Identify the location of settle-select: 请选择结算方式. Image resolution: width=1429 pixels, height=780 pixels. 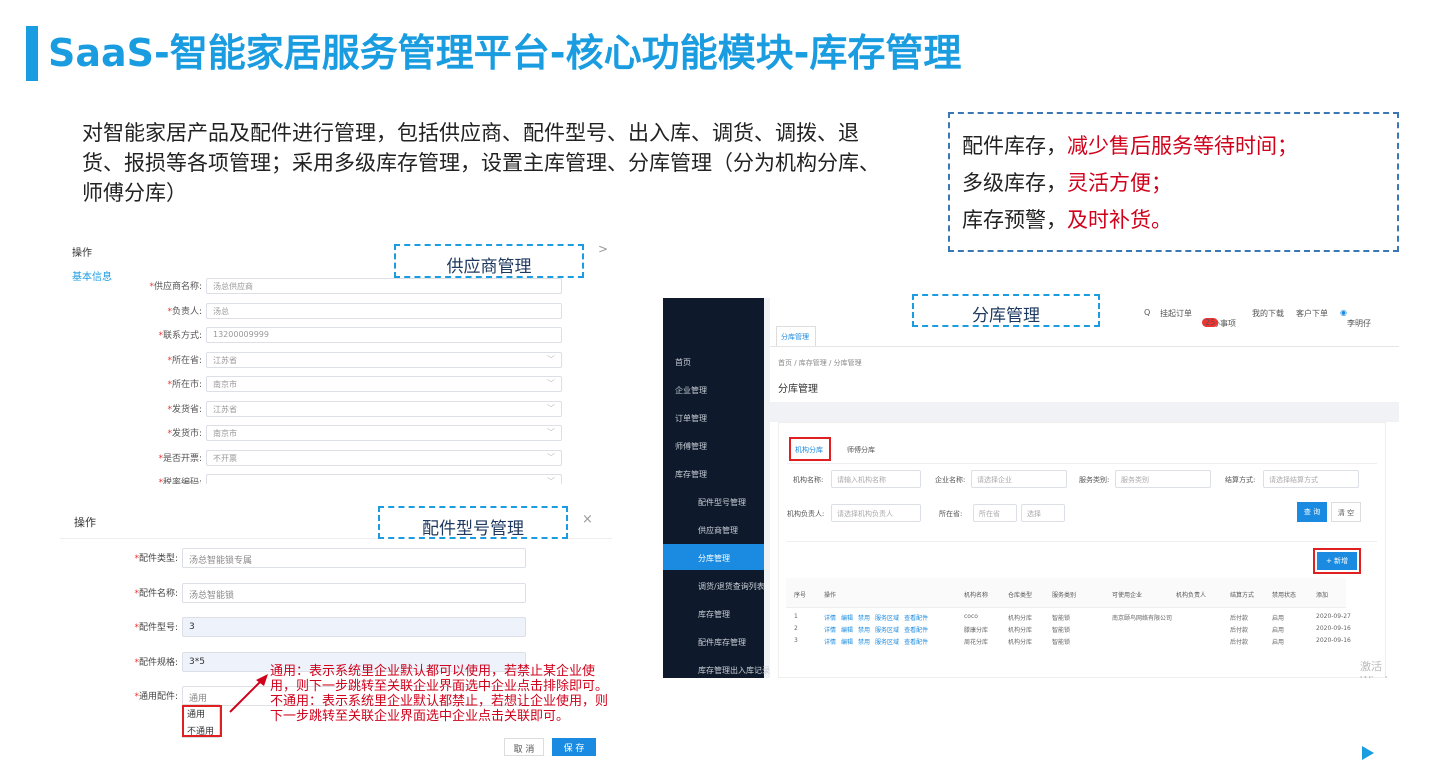
(1311, 479).